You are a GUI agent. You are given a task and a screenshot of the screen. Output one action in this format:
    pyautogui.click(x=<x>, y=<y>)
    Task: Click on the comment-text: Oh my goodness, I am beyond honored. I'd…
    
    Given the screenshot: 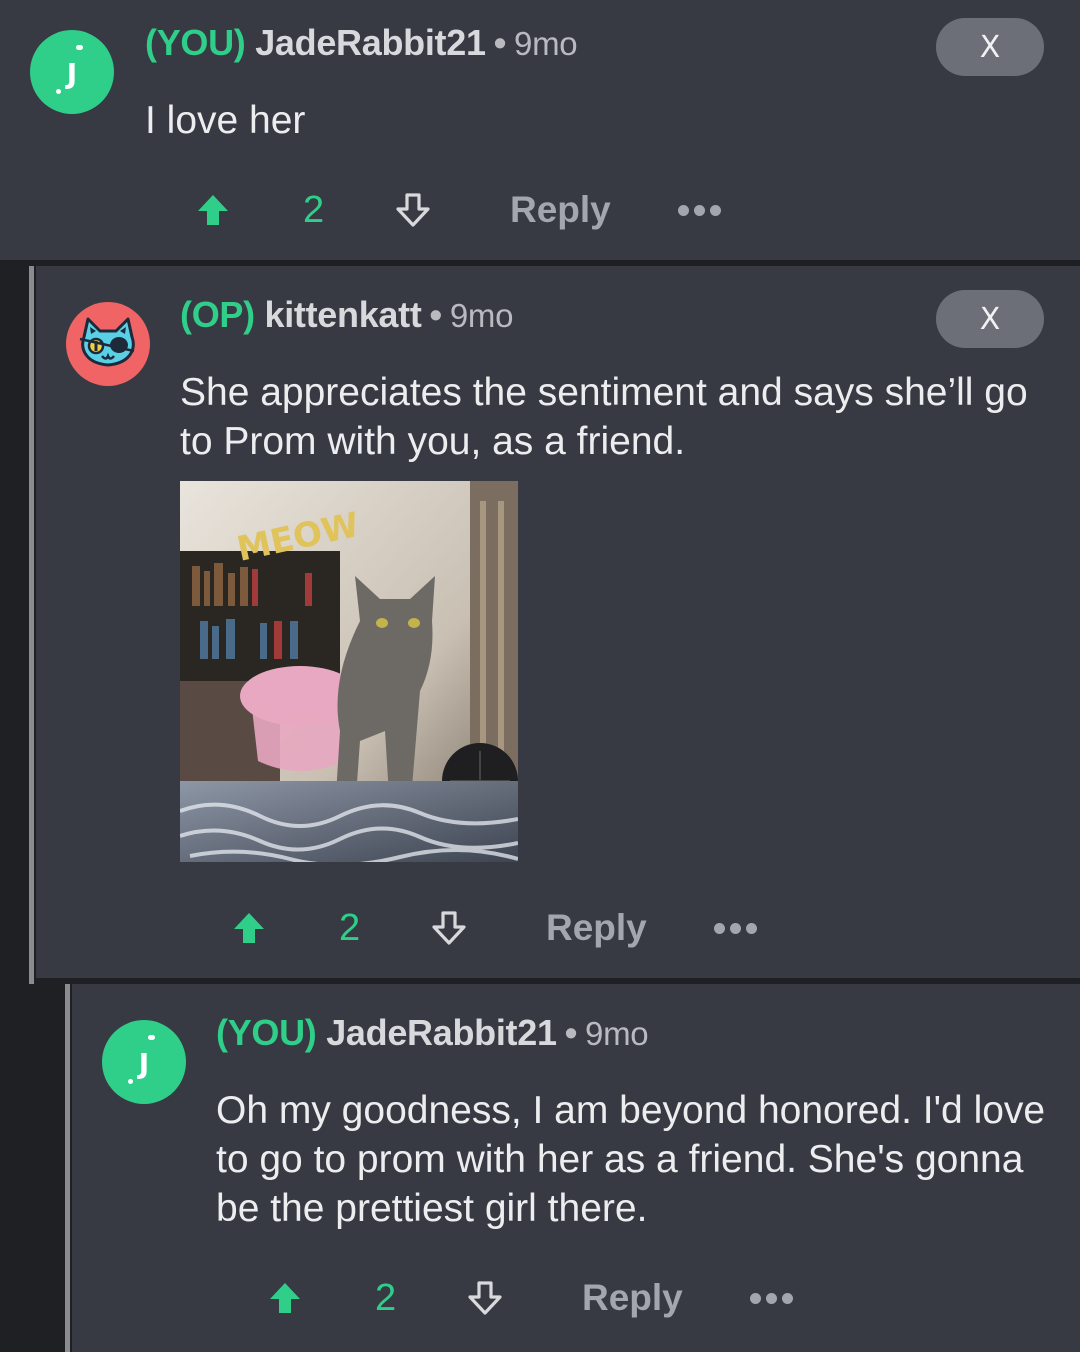 What is the action you would take?
    pyautogui.click(x=631, y=1159)
    